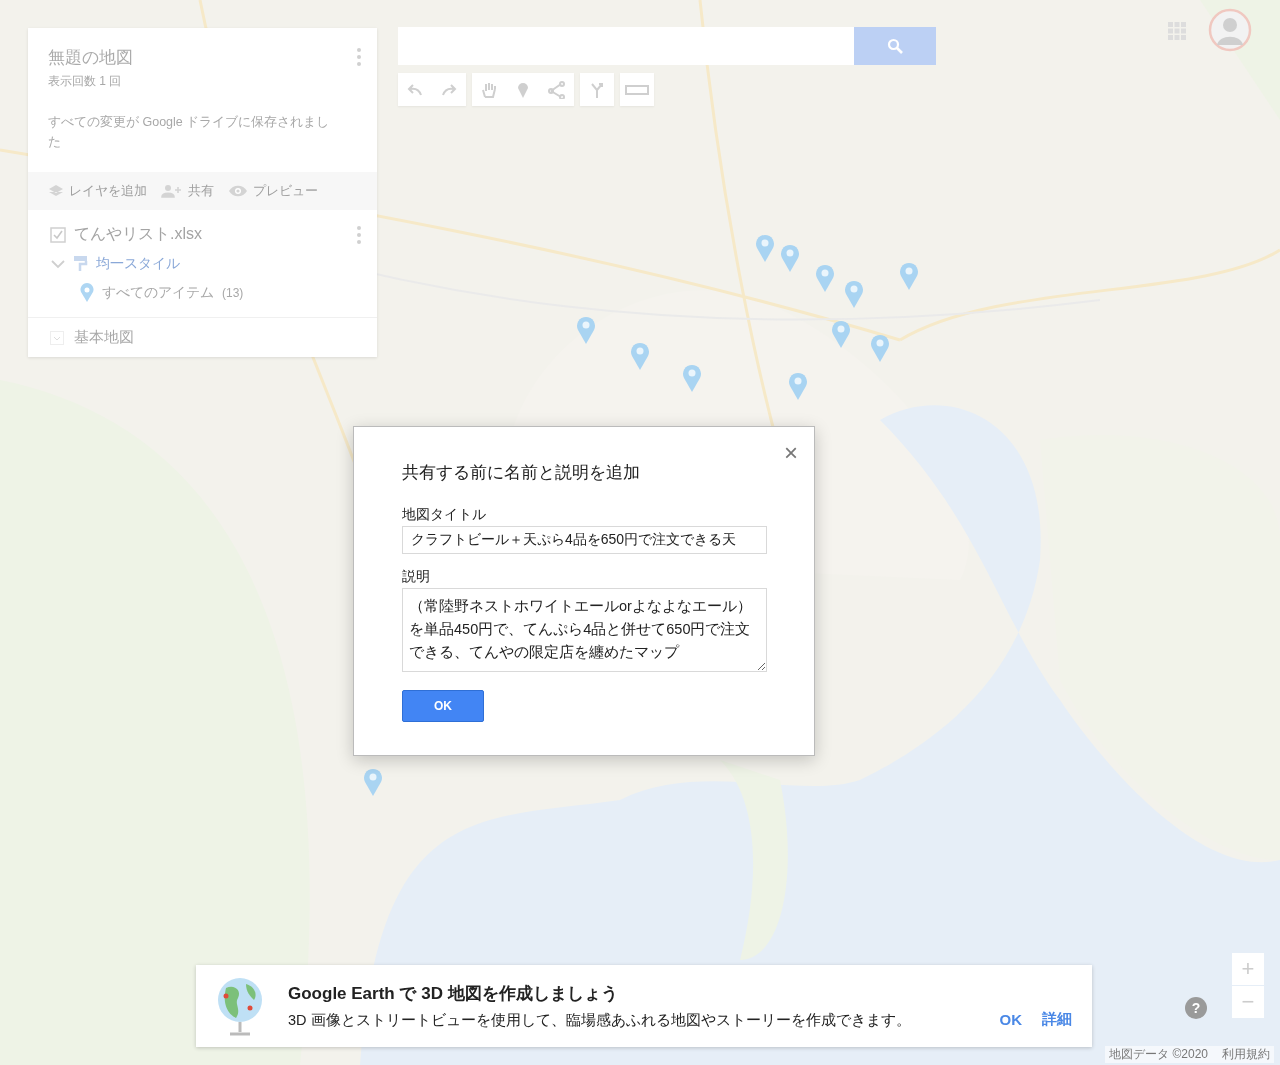 Image resolution: width=1280 pixels, height=1065 pixels. What do you see at coordinates (202, 57) in the screenshot?
I see `map-title: 無題の地図` at bounding box center [202, 57].